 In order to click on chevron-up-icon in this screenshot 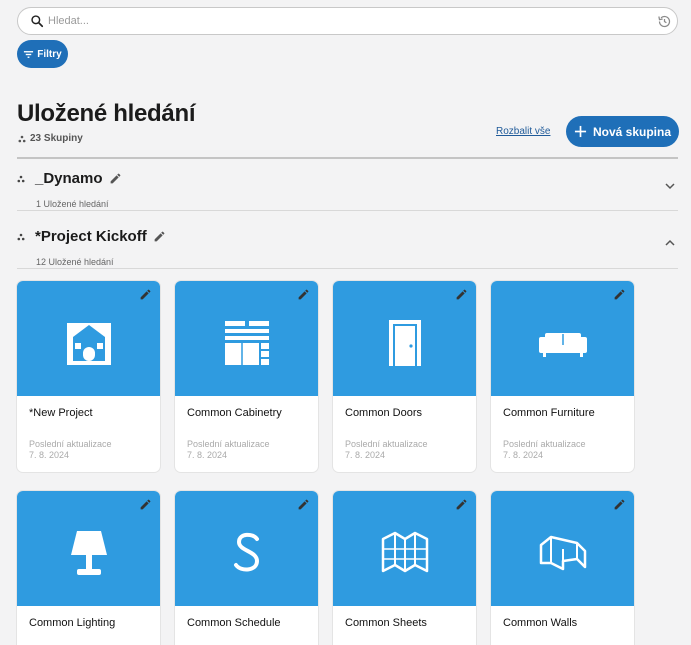, I will do `click(670, 243)`.